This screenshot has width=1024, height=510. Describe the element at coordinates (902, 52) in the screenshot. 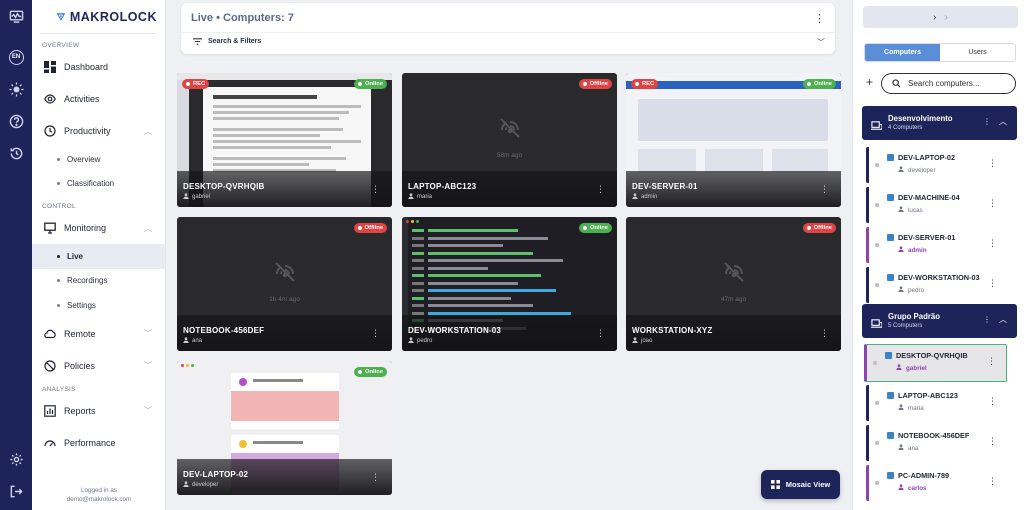

I see `tab-computers: Computers` at that location.